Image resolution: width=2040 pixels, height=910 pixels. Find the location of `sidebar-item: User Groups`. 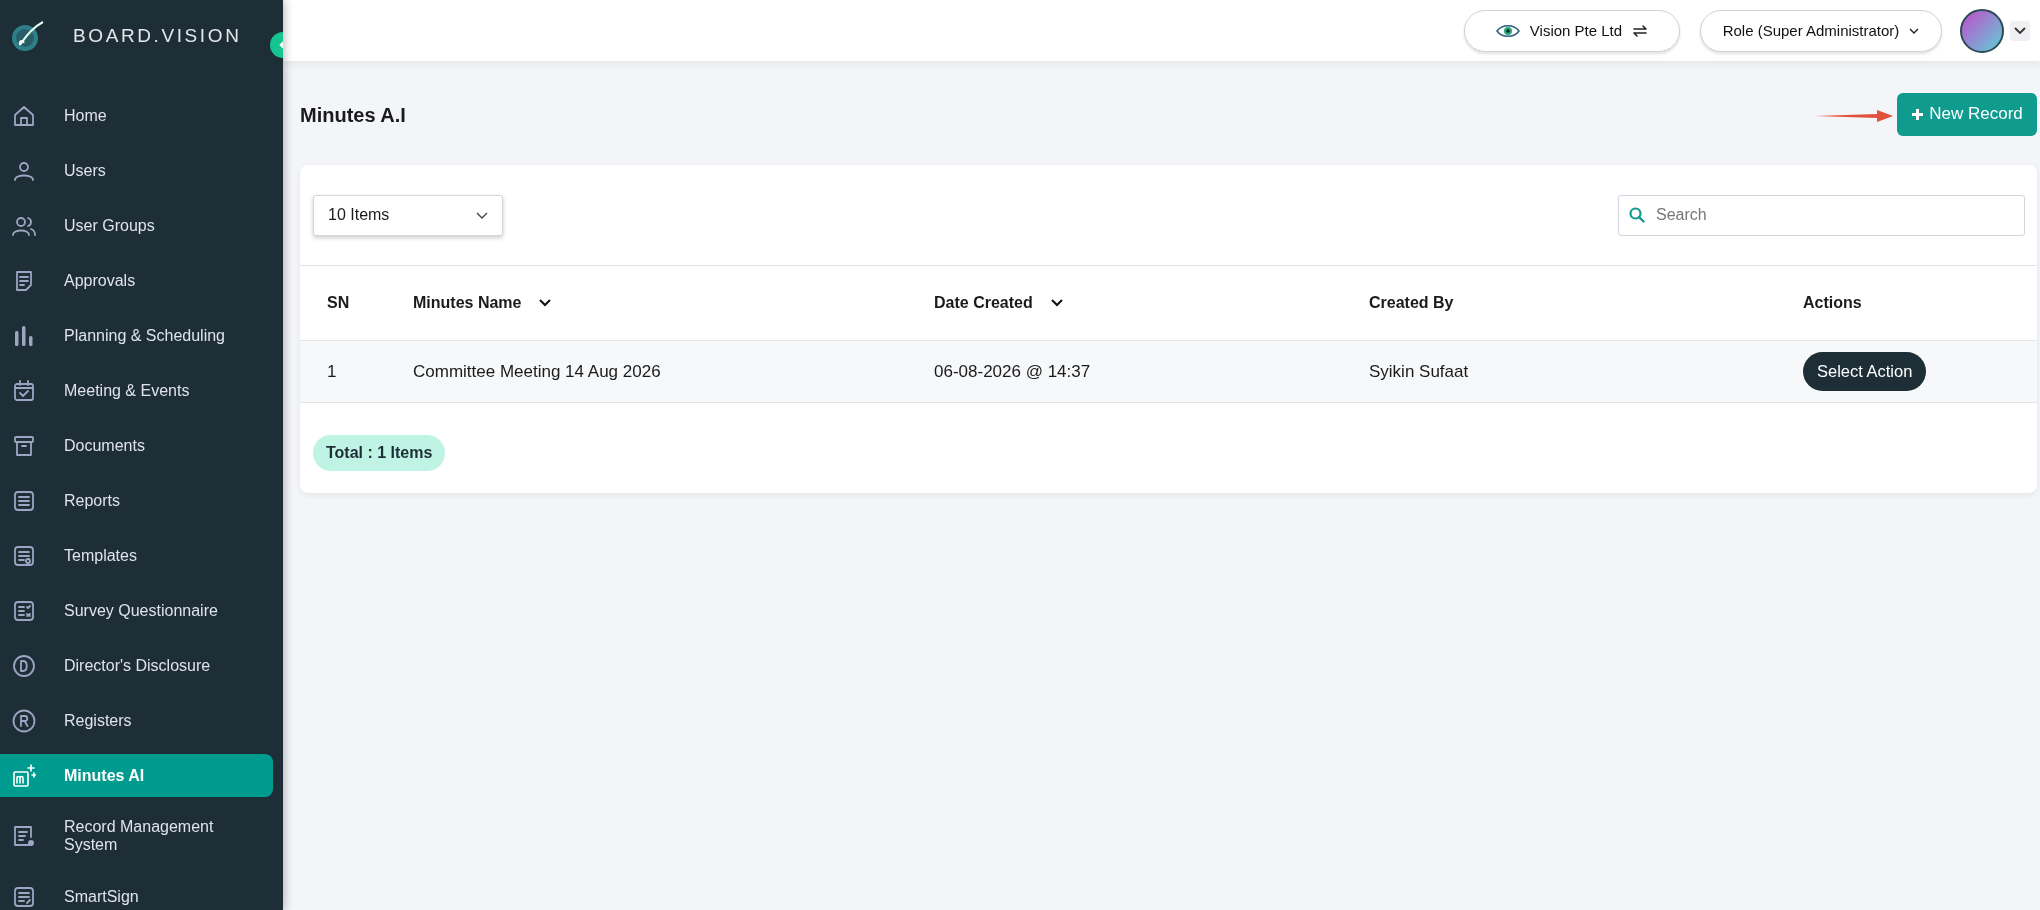

sidebar-item: User Groups is located at coordinates (136, 225).